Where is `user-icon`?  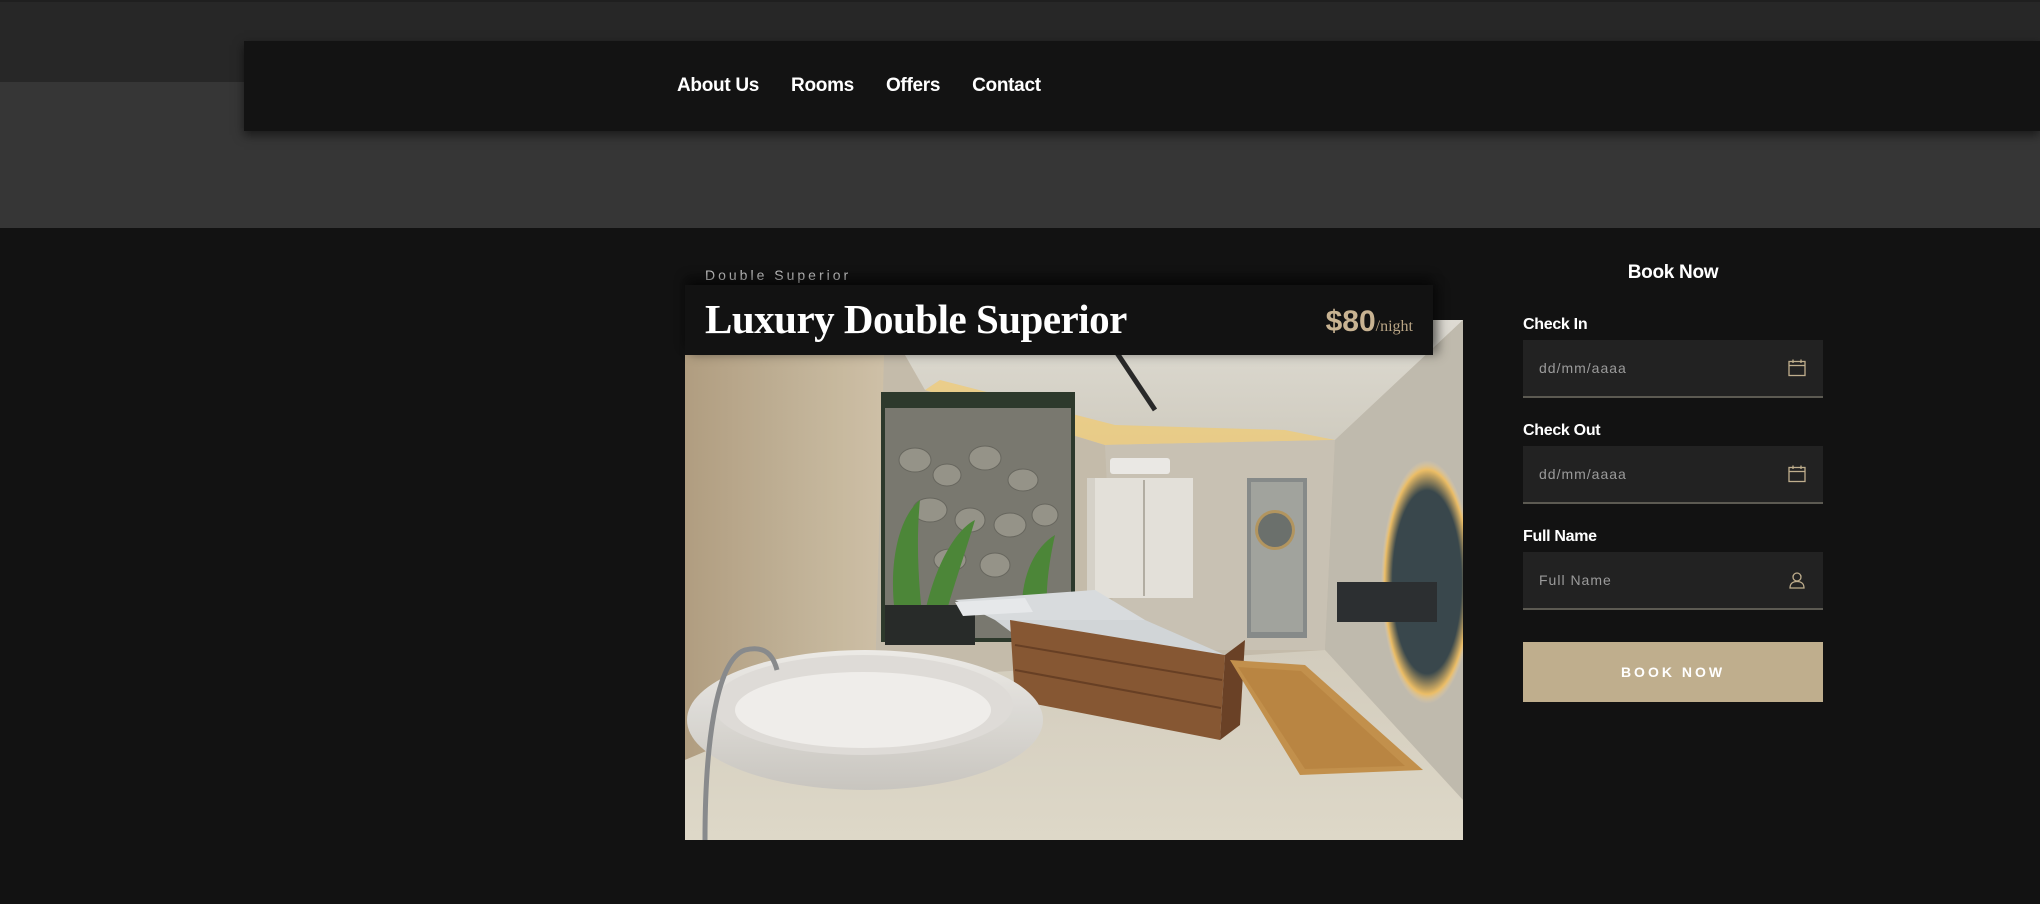
user-icon is located at coordinates (1797, 580).